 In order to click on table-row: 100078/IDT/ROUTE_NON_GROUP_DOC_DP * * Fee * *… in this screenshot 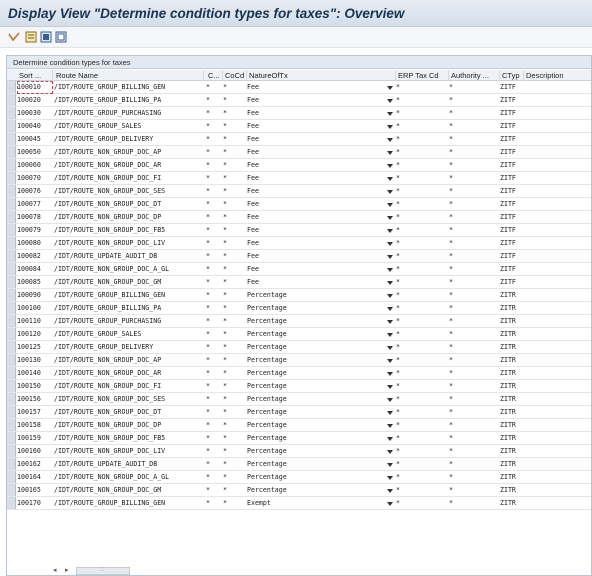, I will do `click(299, 217)`.